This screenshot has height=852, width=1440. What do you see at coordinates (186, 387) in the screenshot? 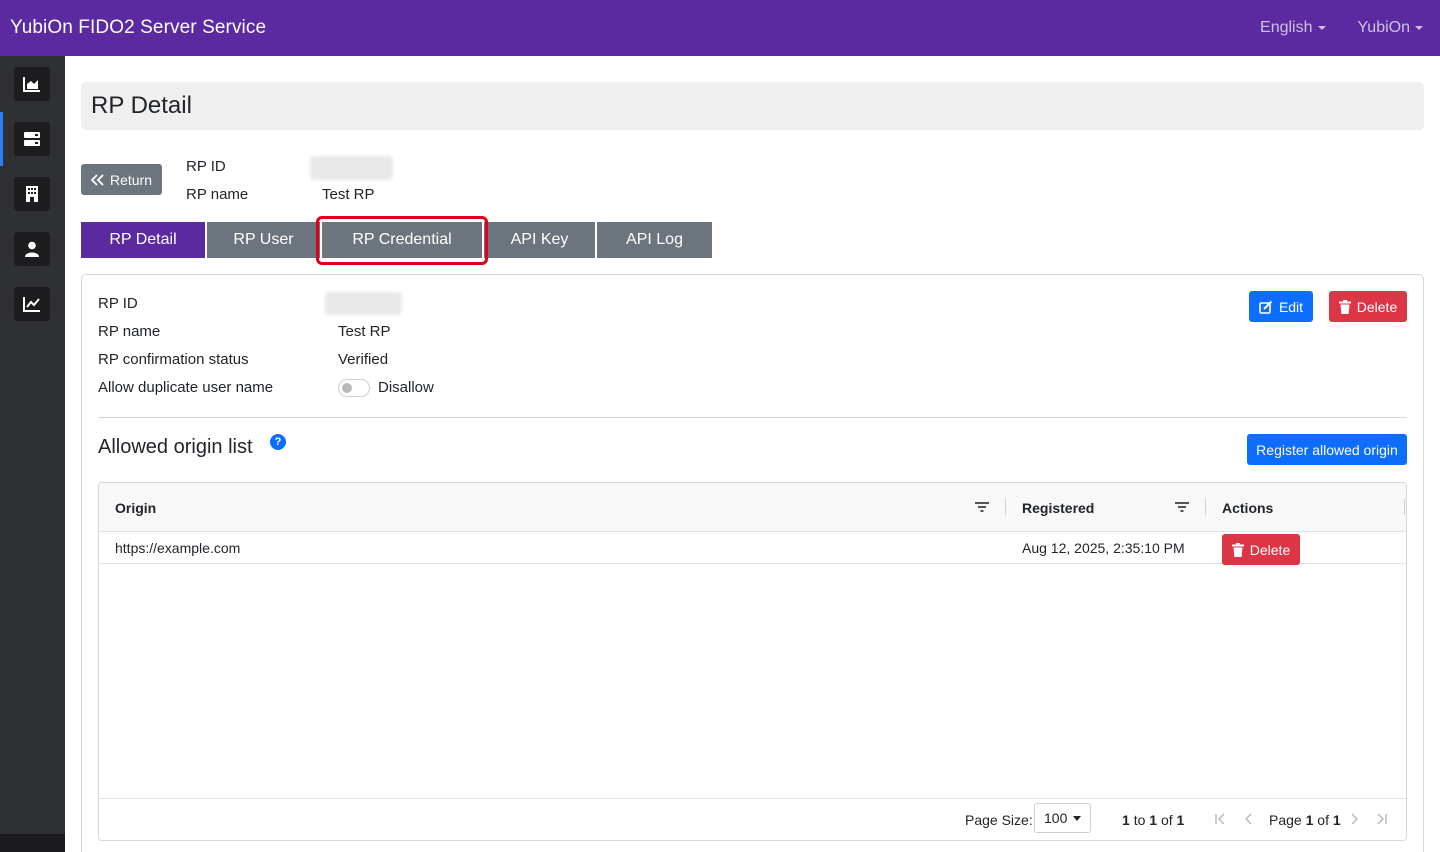
I see `allow-duplicate-label: Allow duplicate user name` at bounding box center [186, 387].